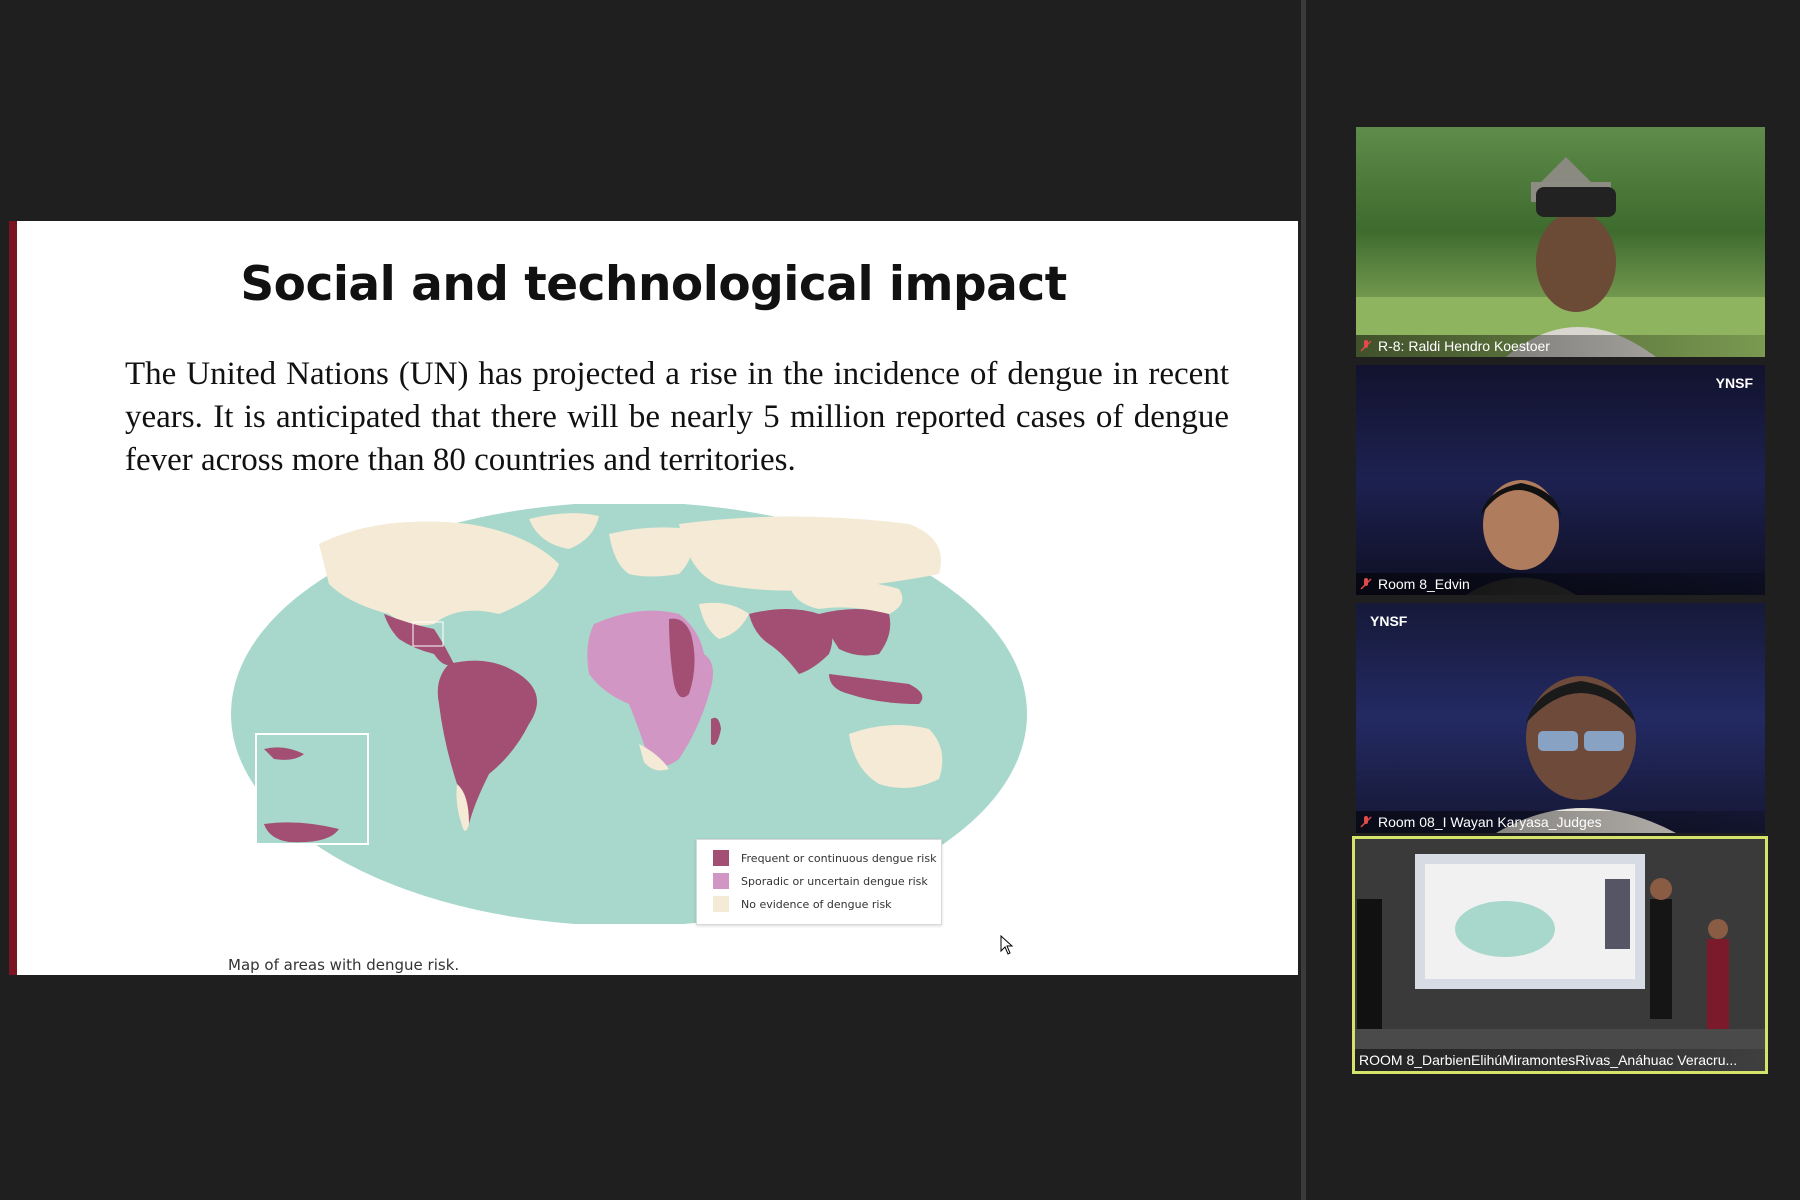 This screenshot has width=1800, height=1200. What do you see at coordinates (653, 284) in the screenshot?
I see `slide-title: Social and technological impact` at bounding box center [653, 284].